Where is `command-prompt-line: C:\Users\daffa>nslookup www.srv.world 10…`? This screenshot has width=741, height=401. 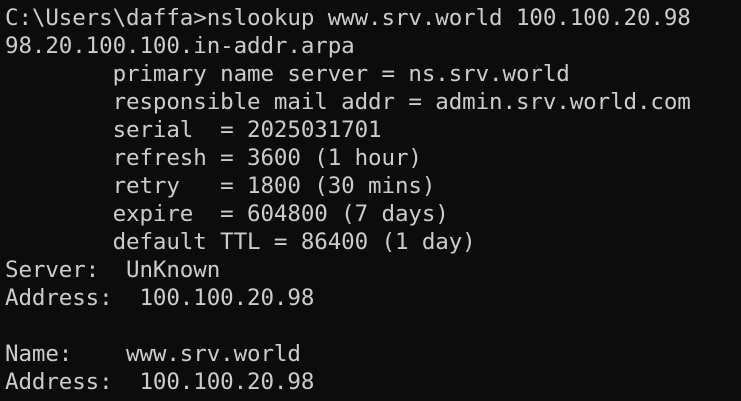
command-prompt-line: C:\Users\daffa>nslookup www.srv.world 10… is located at coordinates (348, 18).